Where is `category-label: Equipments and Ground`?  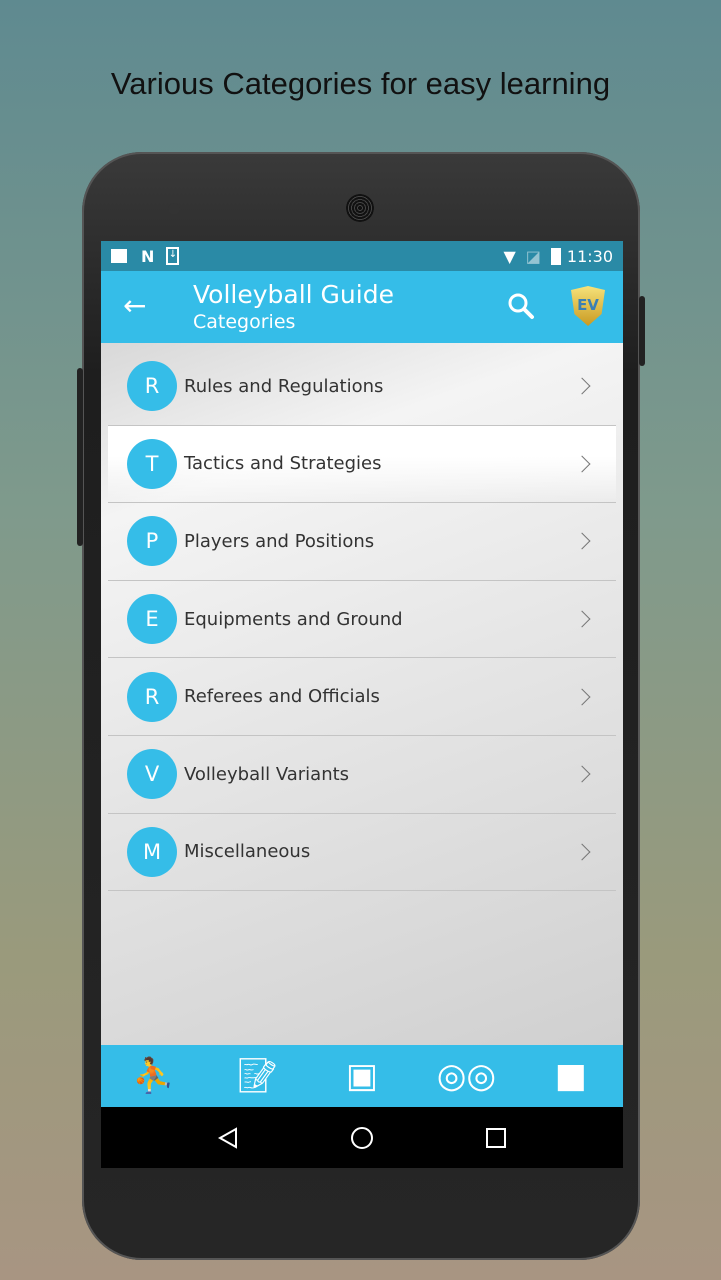
category-label: Equipments and Ground is located at coordinates (293, 619).